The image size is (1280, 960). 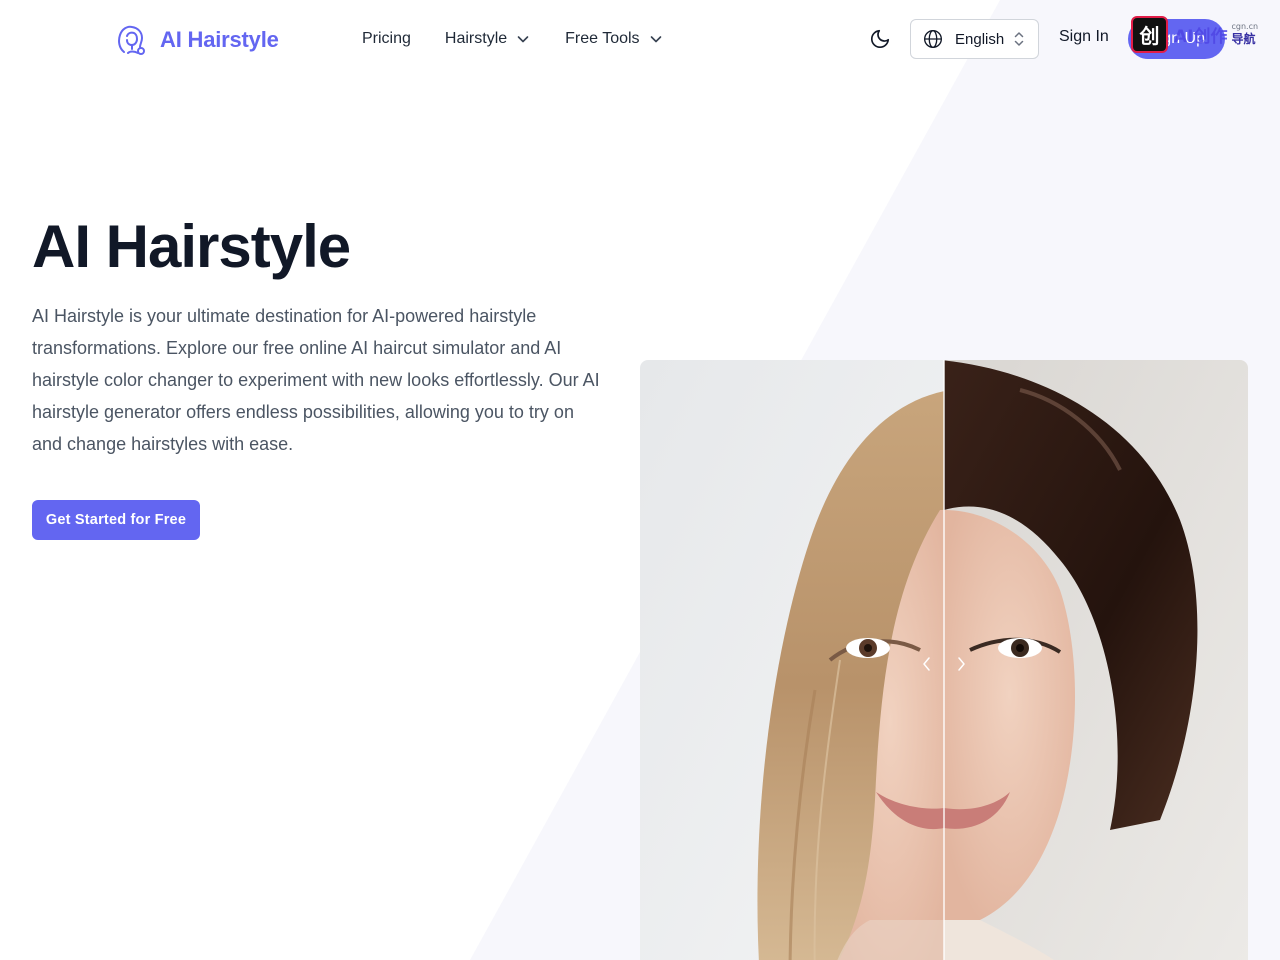 I want to click on updown-icon, so click(x=1019, y=39).